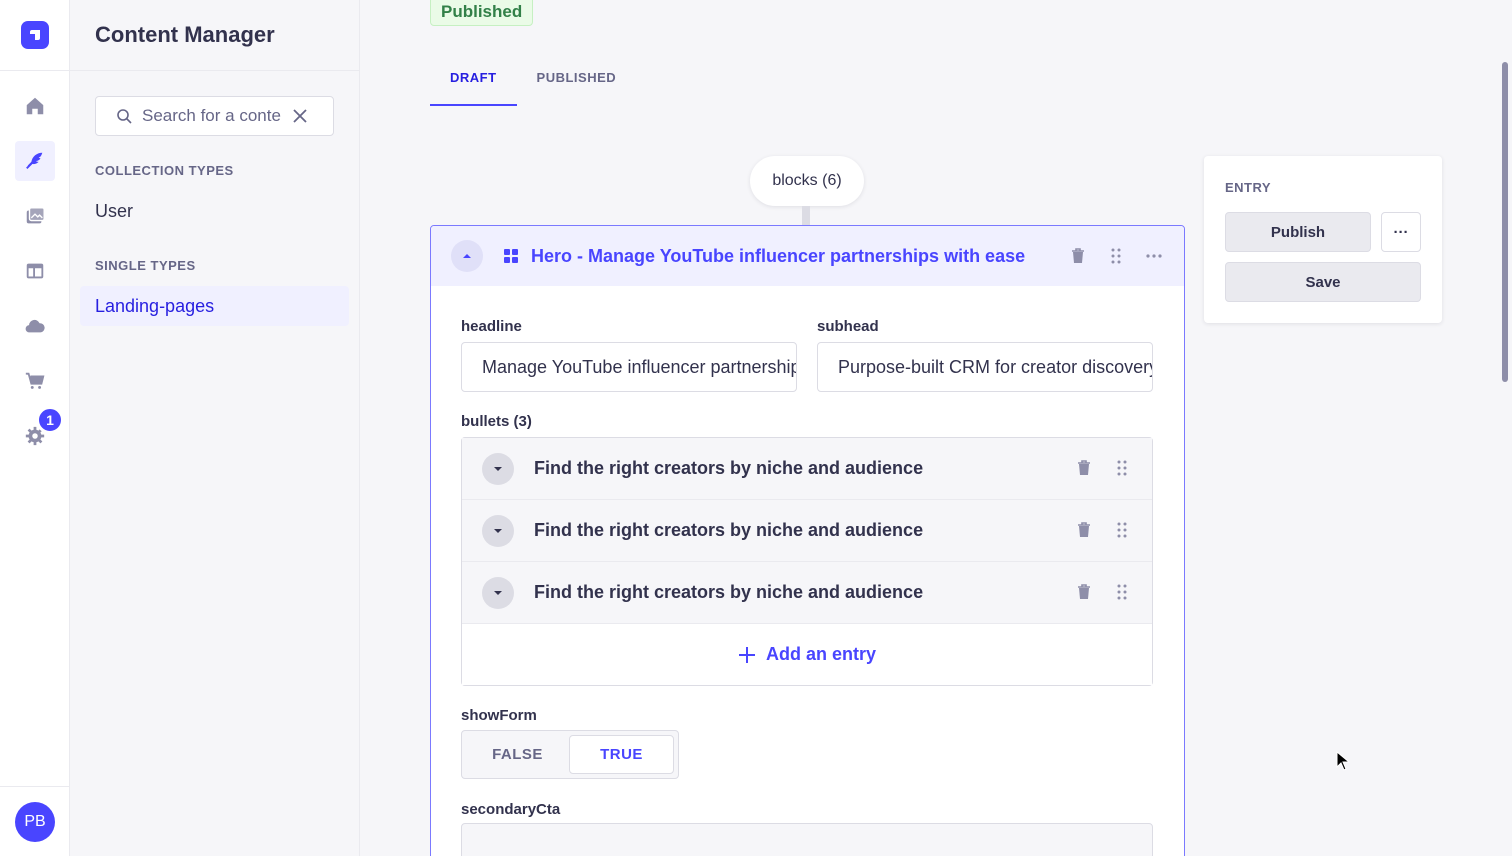  Describe the element at coordinates (145, 265) in the screenshot. I see `single-types-heading: SINGLE TYPES` at that location.